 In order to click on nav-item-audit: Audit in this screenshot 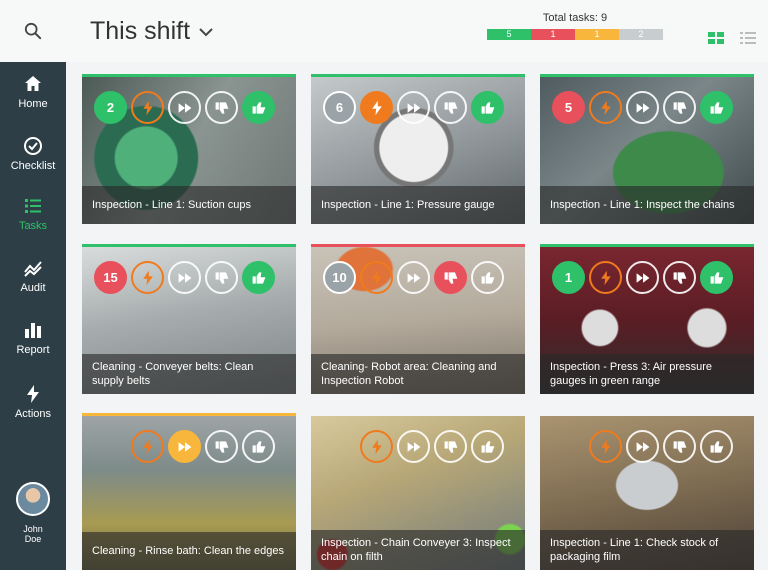, I will do `click(33, 276)`.